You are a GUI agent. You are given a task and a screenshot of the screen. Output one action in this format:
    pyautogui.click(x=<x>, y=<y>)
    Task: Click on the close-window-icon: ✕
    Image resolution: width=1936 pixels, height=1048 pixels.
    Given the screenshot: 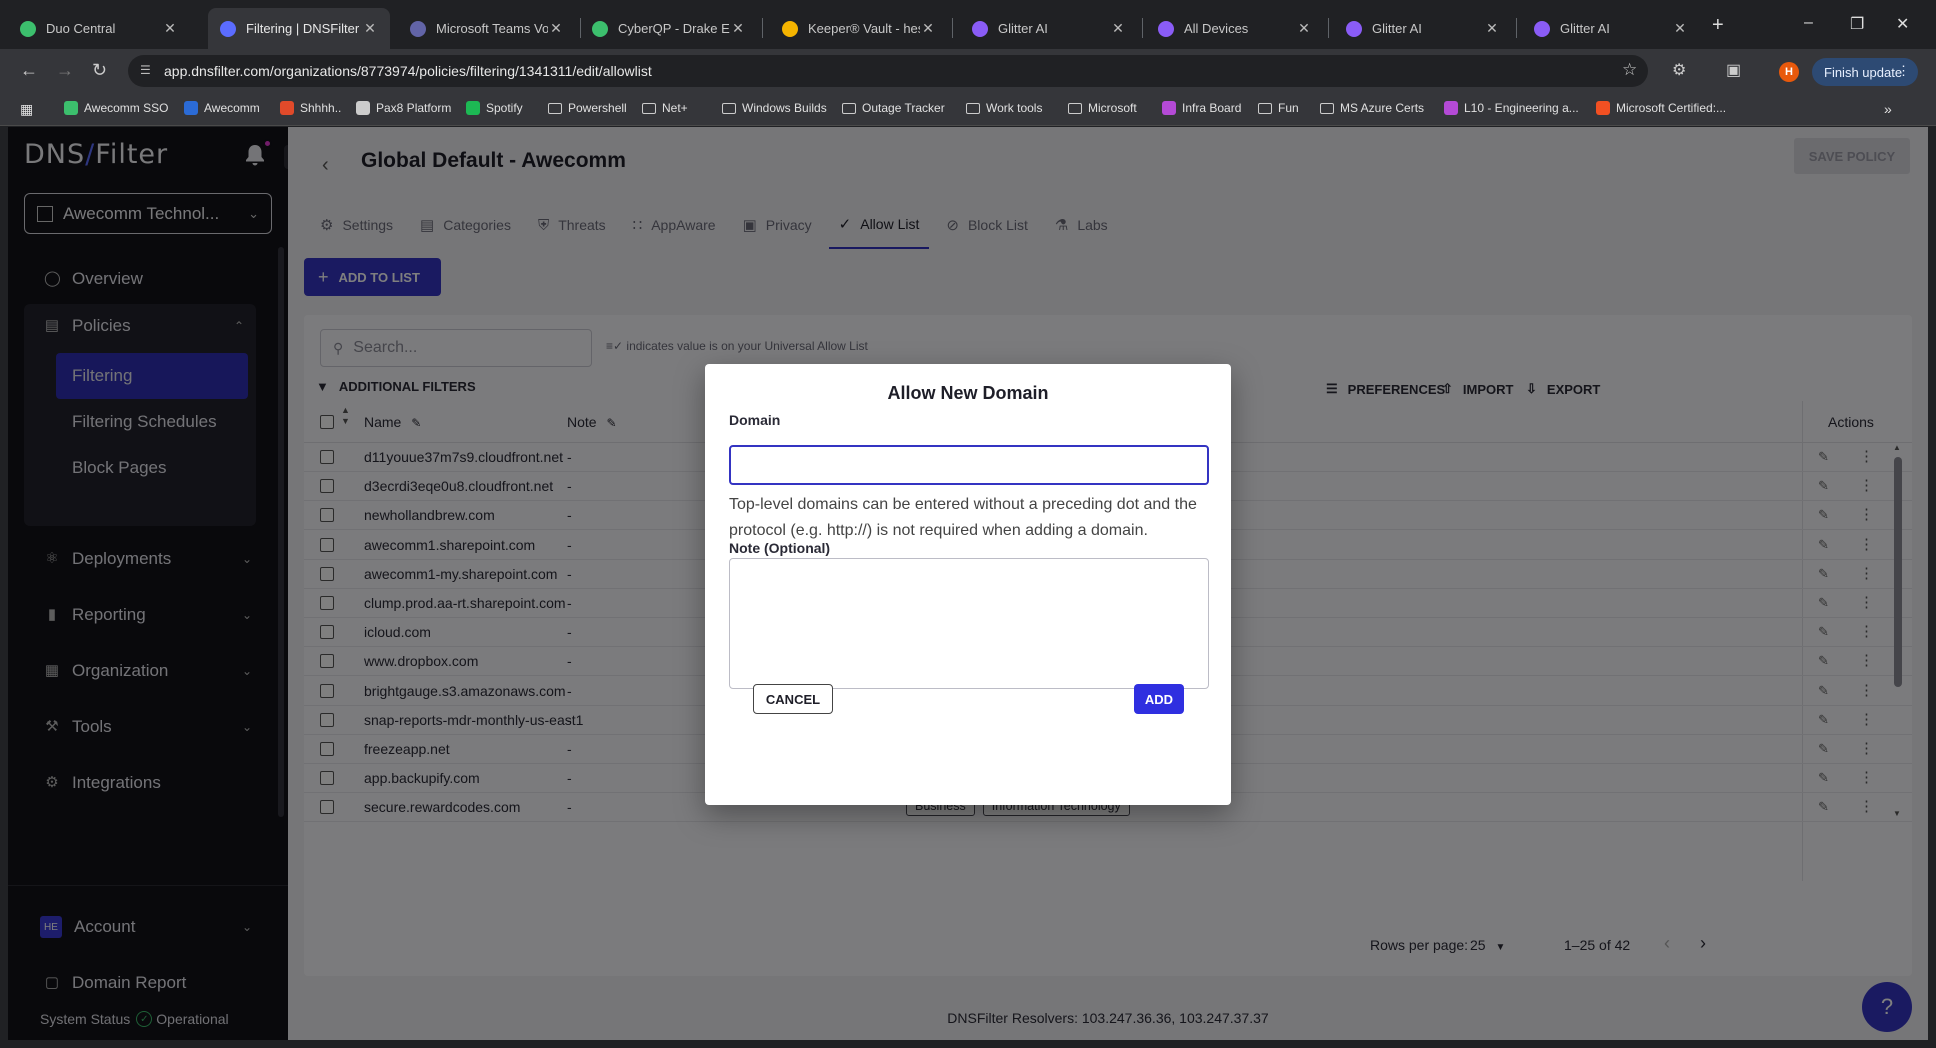 What is the action you would take?
    pyautogui.click(x=1902, y=24)
    